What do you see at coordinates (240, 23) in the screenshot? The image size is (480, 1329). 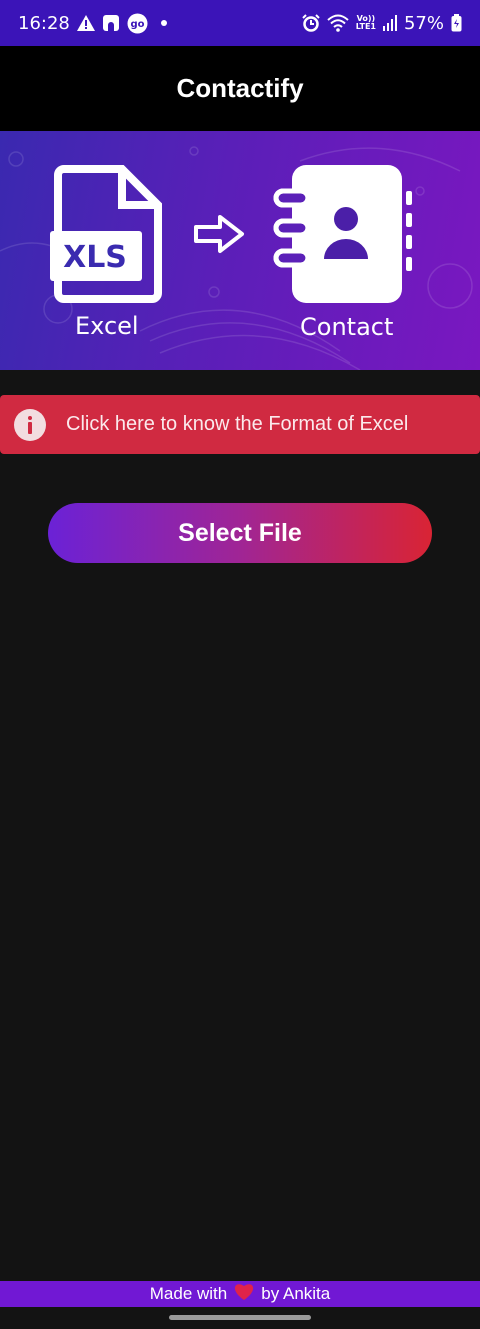 I see `status-bar: 16:28 go Vo)) LTE1 57%` at bounding box center [240, 23].